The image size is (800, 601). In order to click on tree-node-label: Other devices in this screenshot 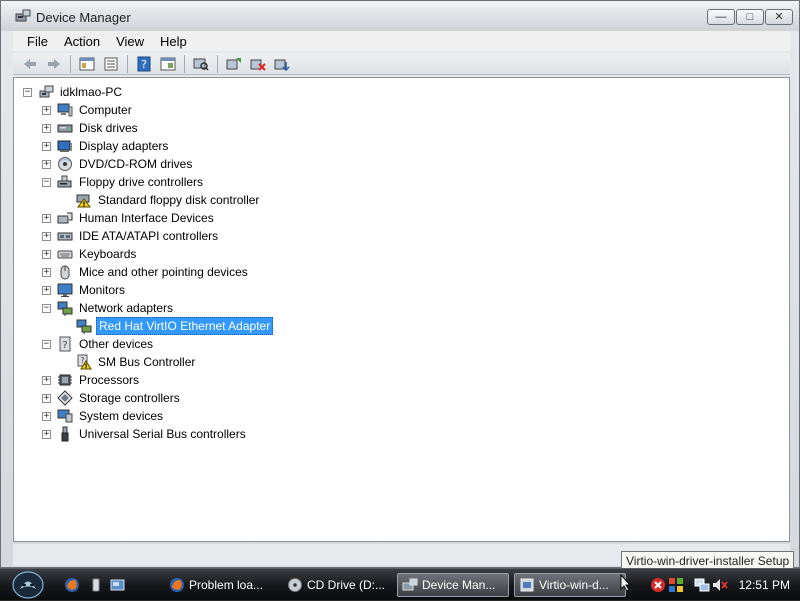, I will do `click(116, 344)`.